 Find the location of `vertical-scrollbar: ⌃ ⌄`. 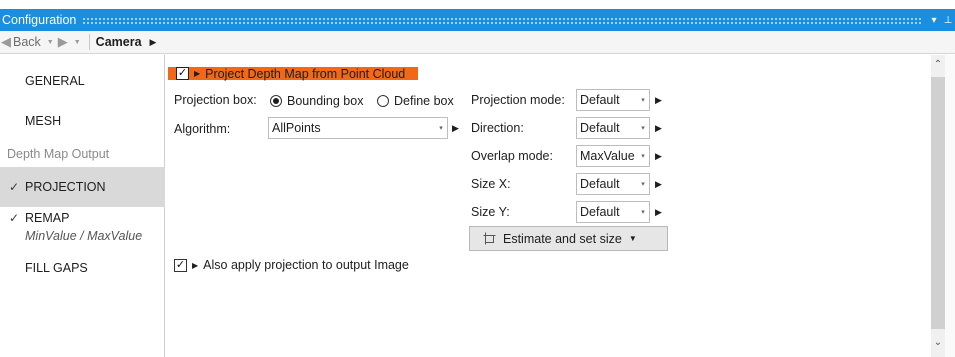

vertical-scrollbar: ⌃ ⌄ is located at coordinates (938, 206).